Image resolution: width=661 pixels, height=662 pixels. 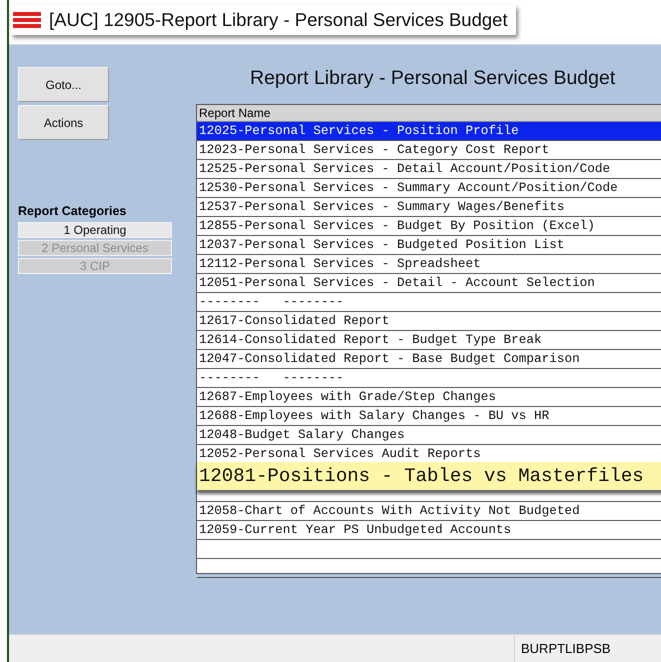 What do you see at coordinates (429, 283) in the screenshot?
I see `report-row: 12051-Personal Services - Detail - Account Selection` at bounding box center [429, 283].